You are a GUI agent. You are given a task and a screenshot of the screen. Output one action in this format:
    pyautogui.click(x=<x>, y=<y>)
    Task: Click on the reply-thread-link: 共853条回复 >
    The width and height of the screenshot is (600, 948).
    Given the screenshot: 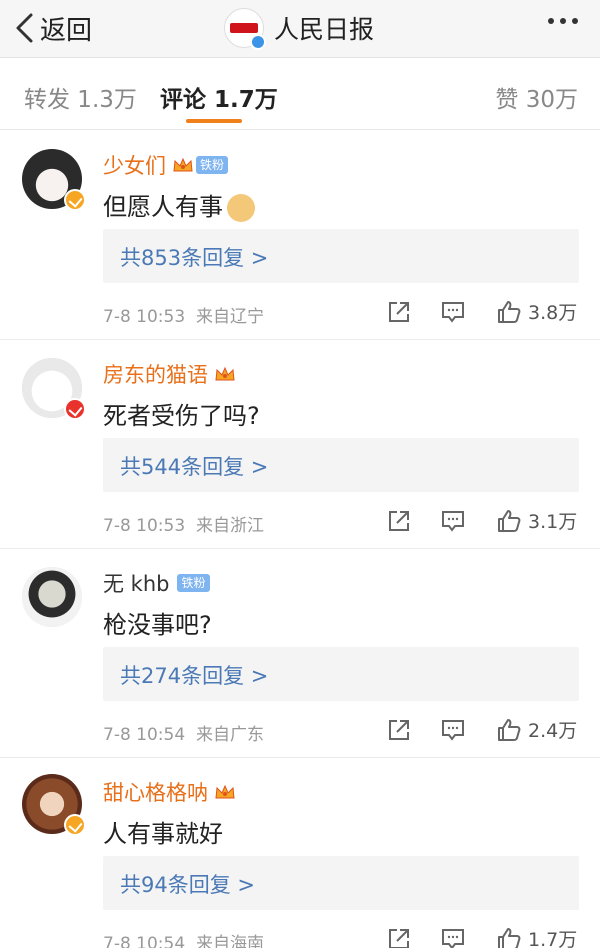 What is the action you would take?
    pyautogui.click(x=341, y=256)
    